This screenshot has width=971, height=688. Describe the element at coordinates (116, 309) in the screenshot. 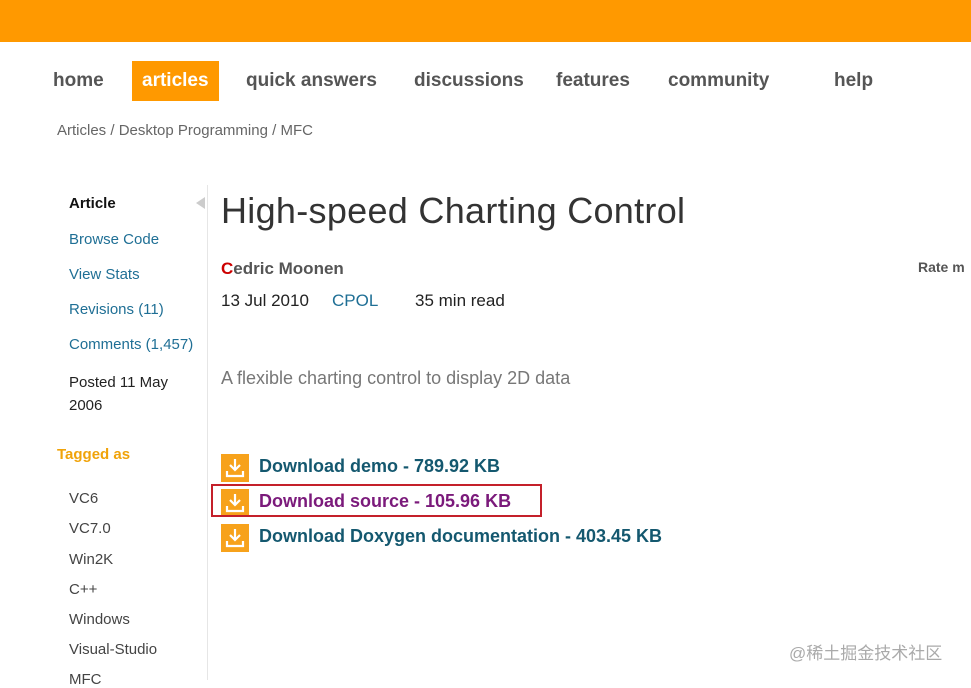

I see `sidebar-revisions: Revisions (11)` at that location.